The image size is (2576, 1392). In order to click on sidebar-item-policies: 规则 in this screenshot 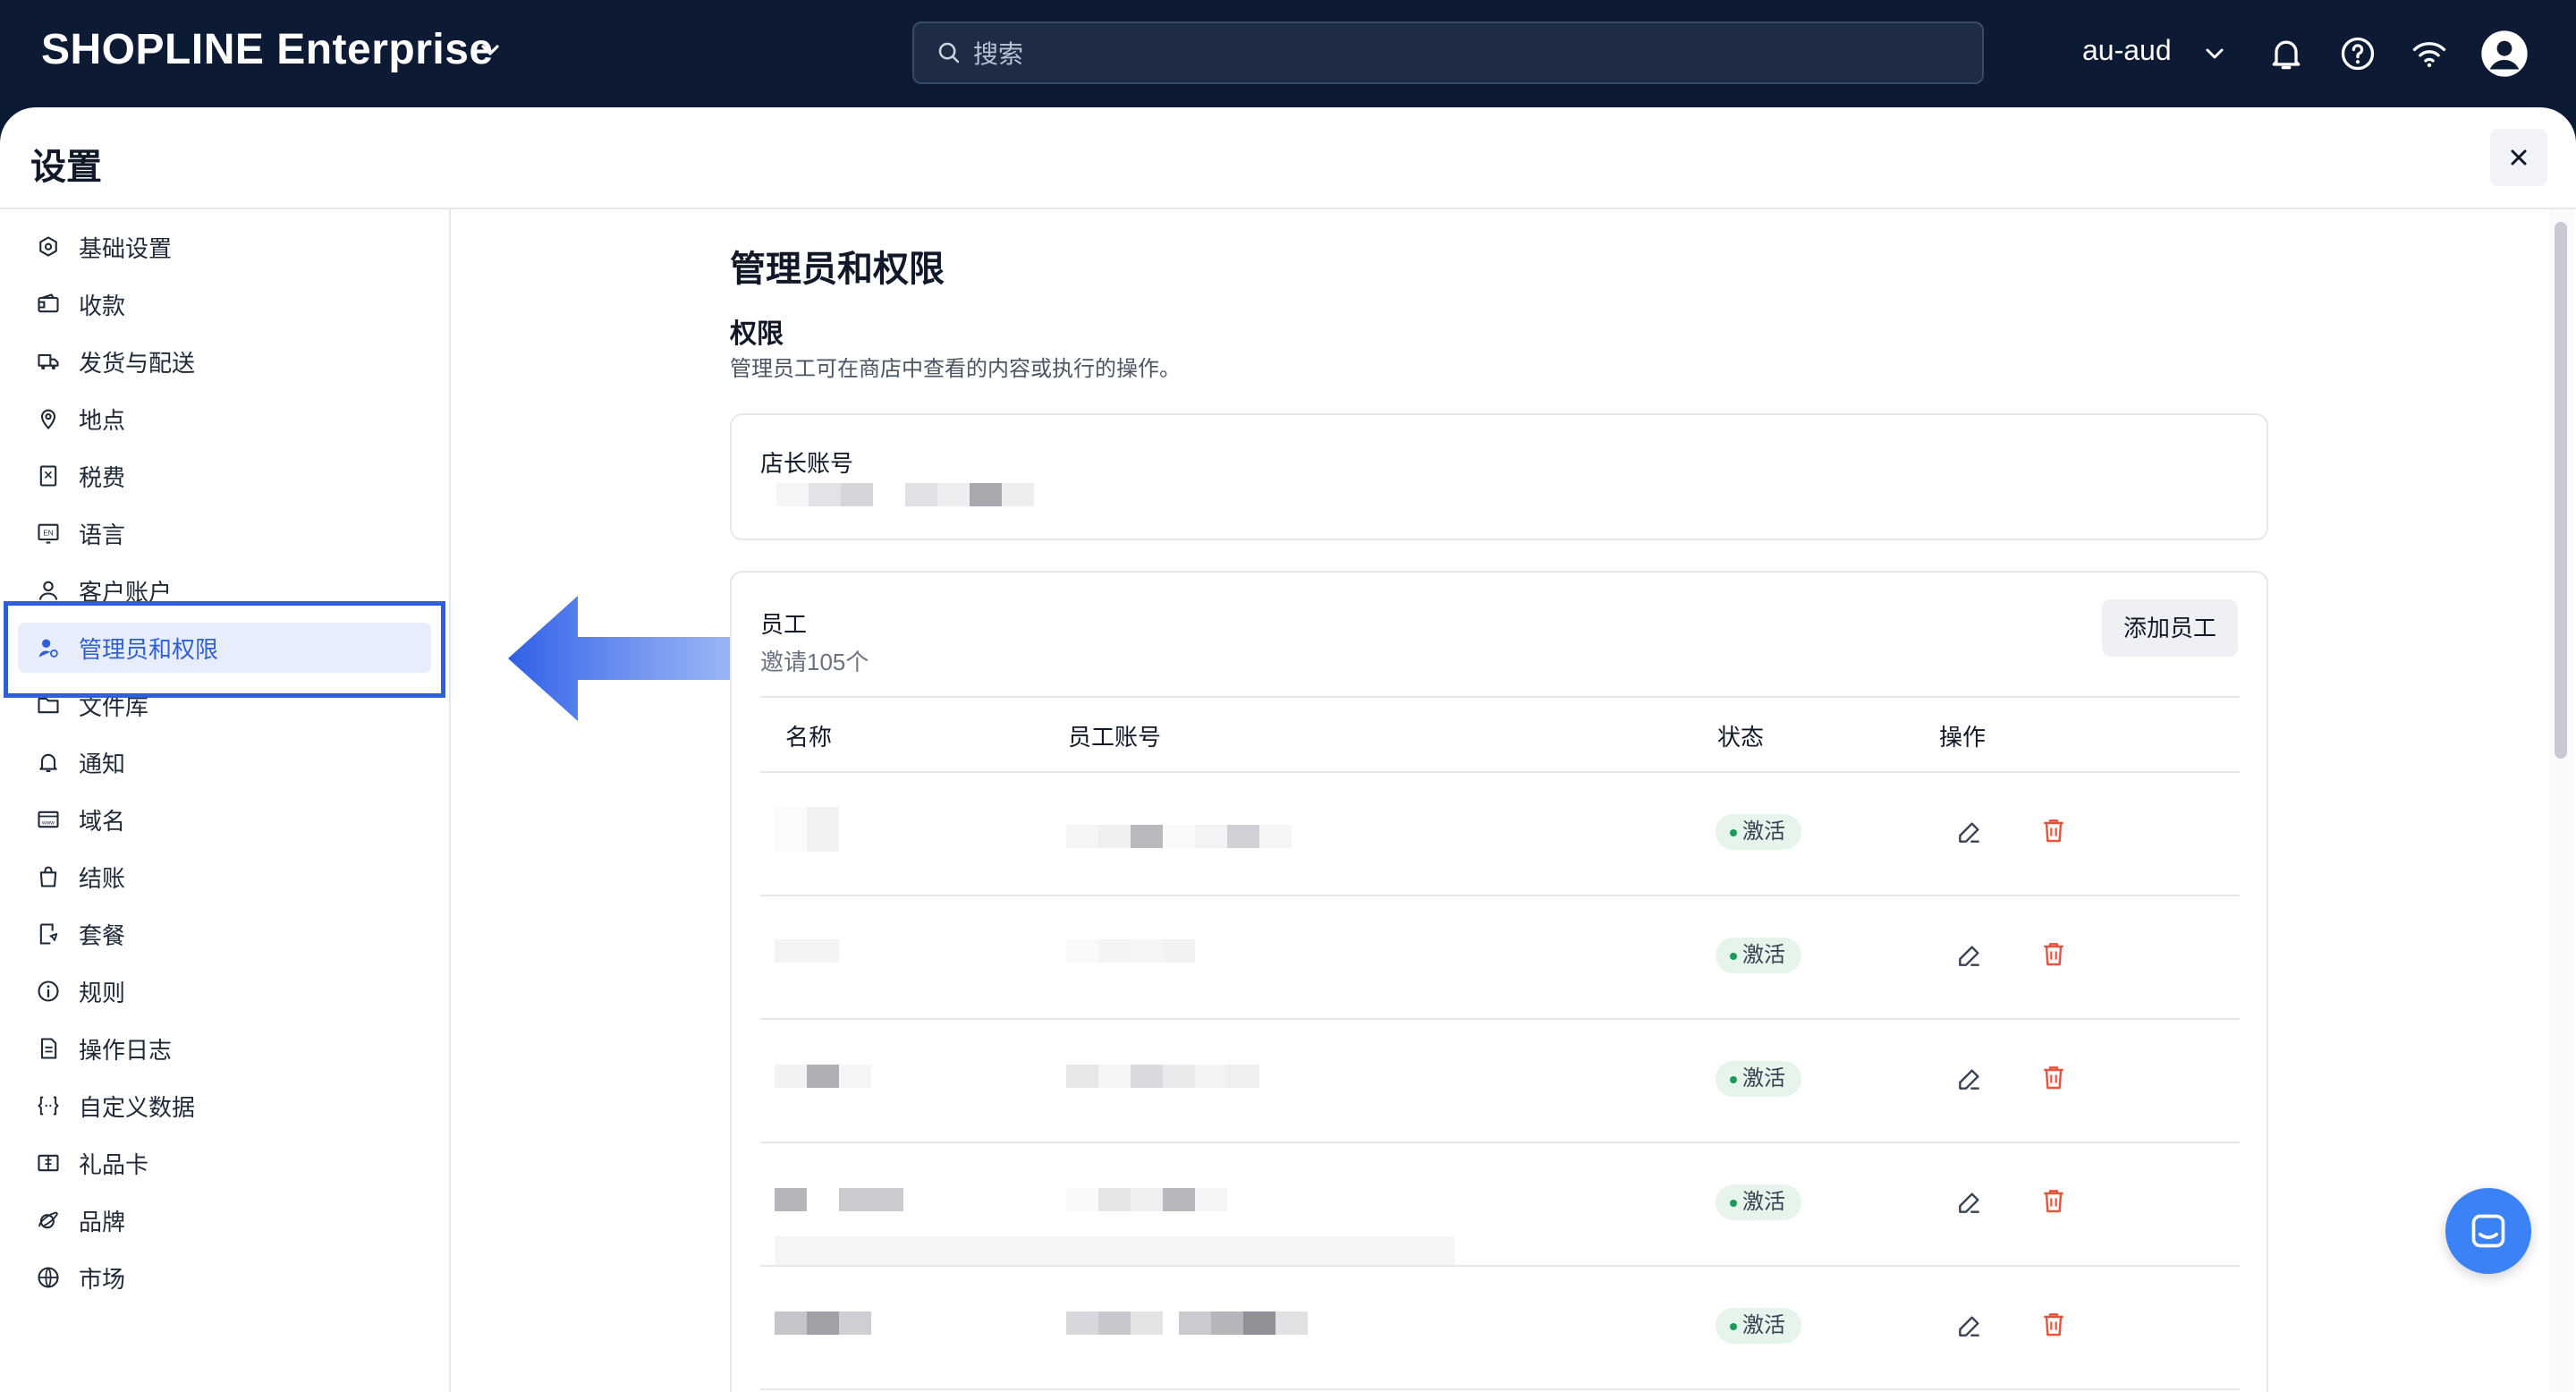, I will do `click(224, 991)`.